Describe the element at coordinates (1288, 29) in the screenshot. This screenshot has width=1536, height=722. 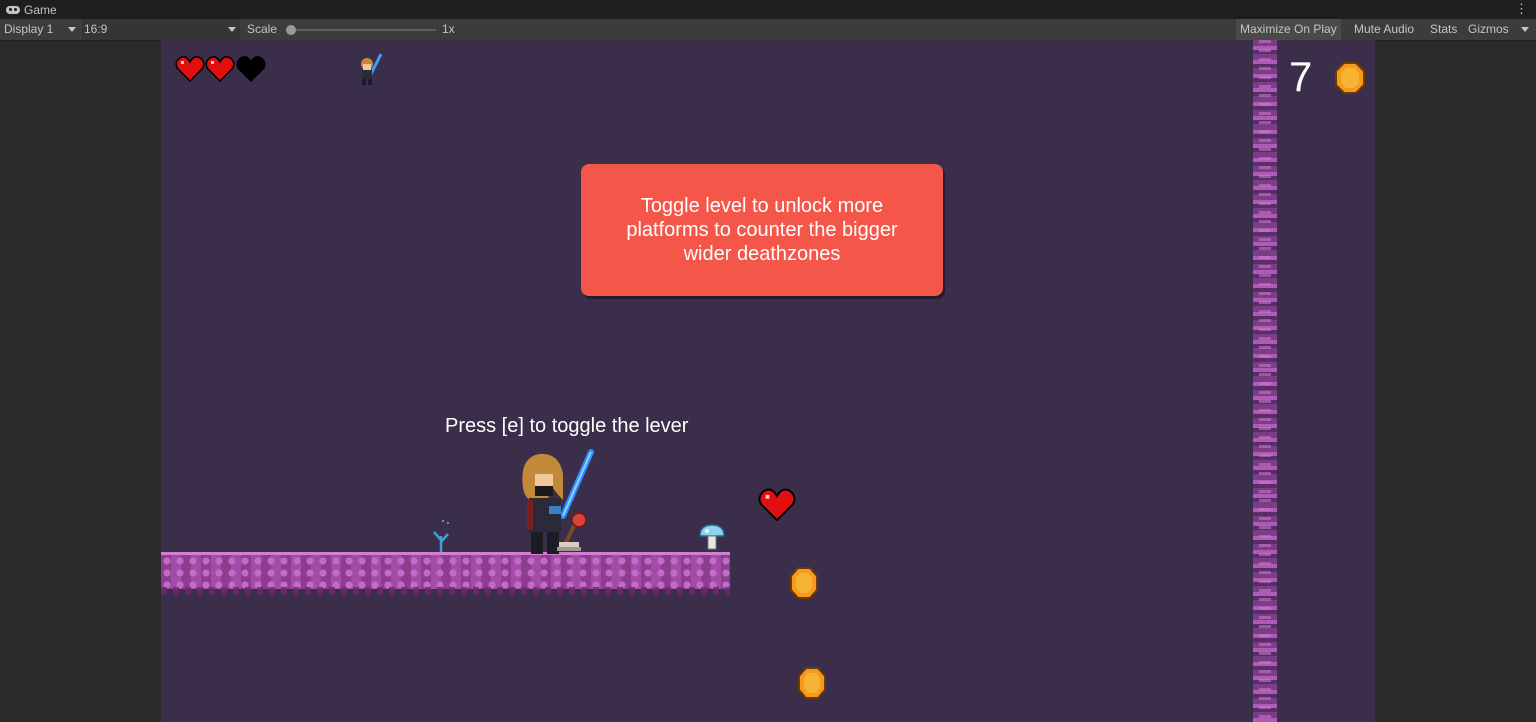
I see `maximize-on-play-toggle: Maximize On Play` at that location.